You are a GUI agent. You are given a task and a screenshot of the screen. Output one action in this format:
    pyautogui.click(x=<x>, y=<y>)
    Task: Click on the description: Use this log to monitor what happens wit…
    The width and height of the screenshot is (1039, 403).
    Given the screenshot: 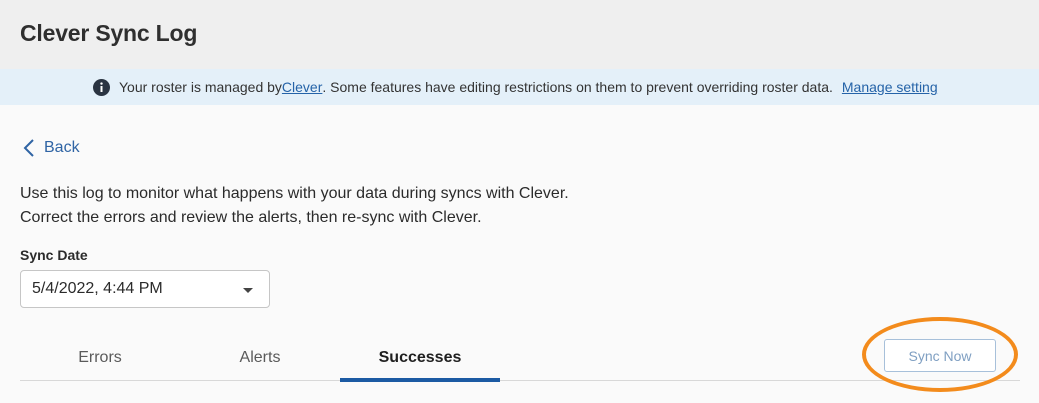 What is the action you would take?
    pyautogui.click(x=294, y=206)
    